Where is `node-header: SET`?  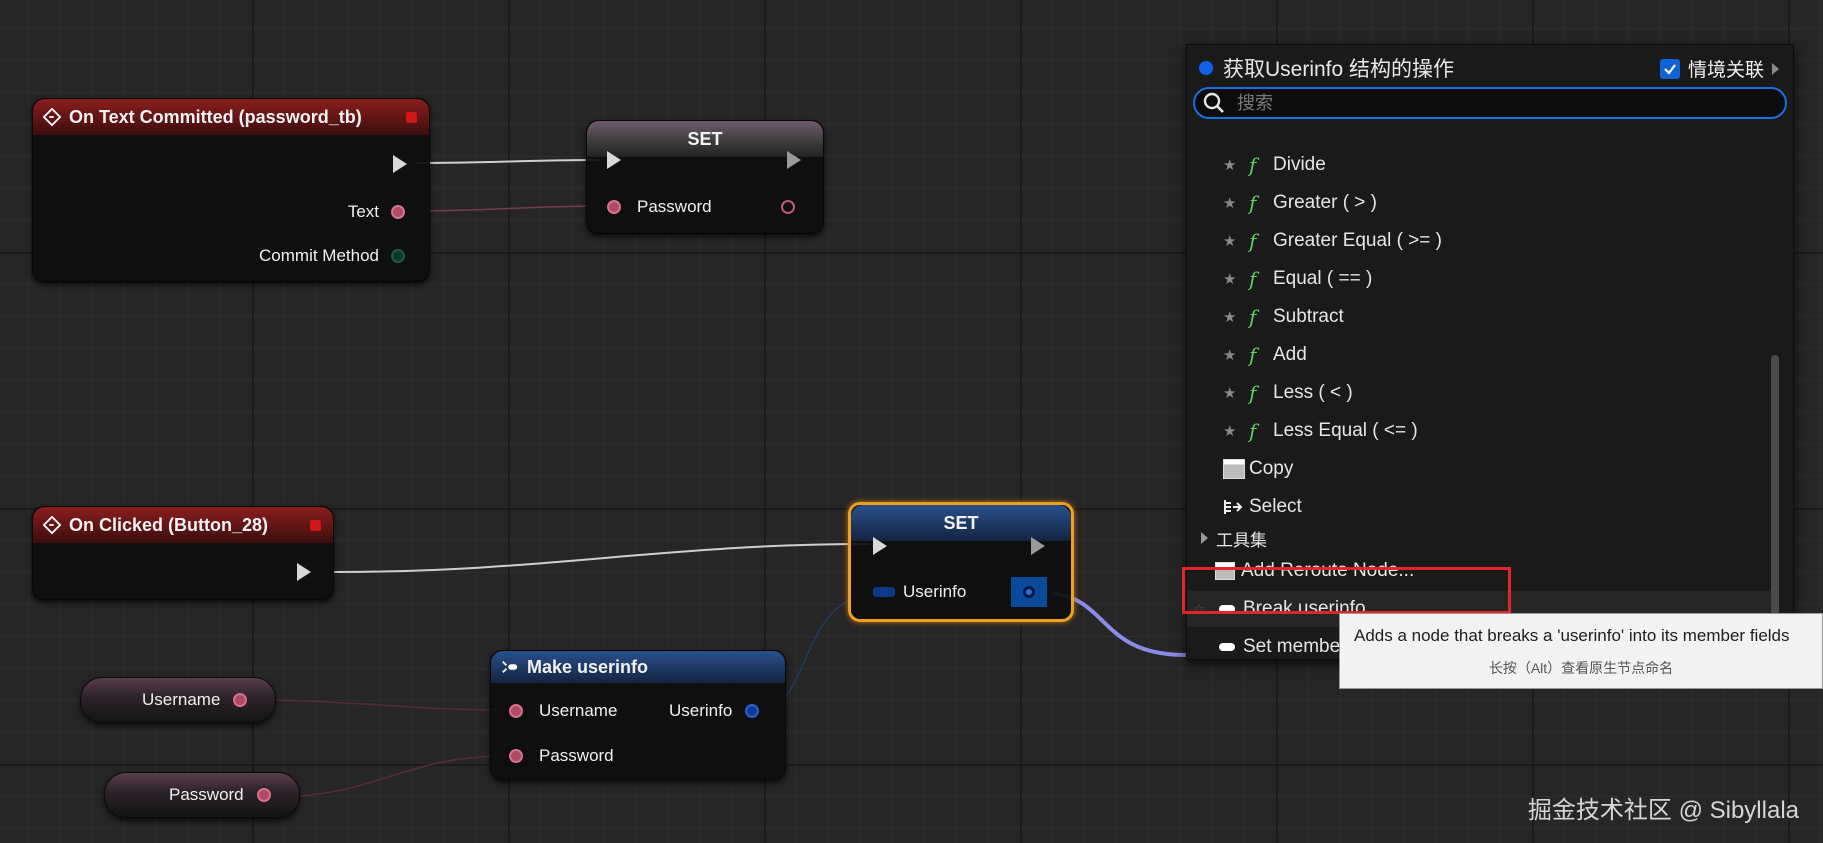
node-header: SET is located at coordinates (961, 523).